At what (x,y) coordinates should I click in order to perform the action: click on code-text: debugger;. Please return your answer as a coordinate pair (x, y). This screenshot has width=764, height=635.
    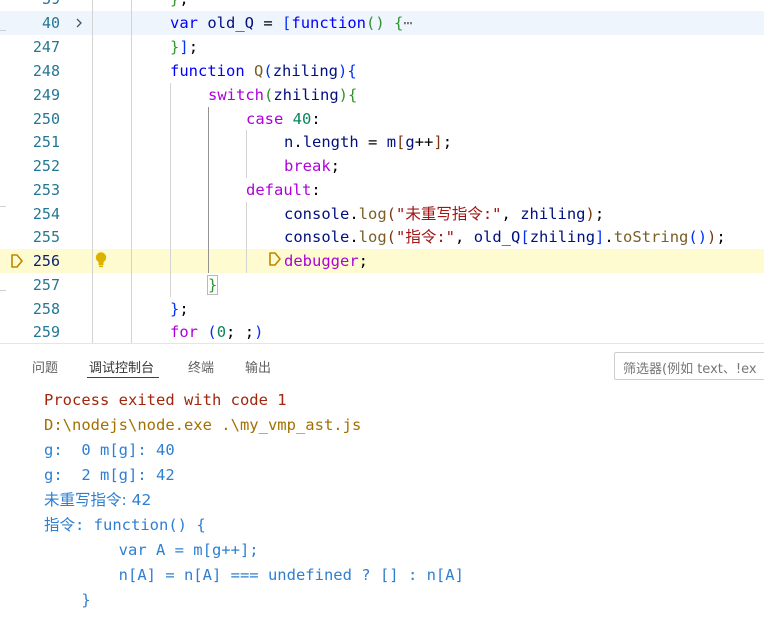
    Looking at the image, I should click on (318, 261).